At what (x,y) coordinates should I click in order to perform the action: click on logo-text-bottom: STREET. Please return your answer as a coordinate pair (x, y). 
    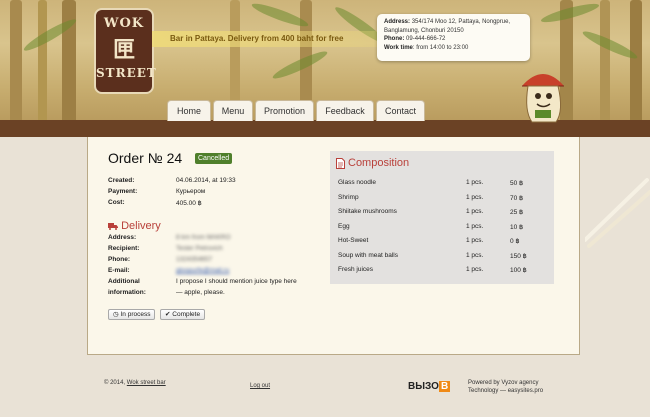
    Looking at the image, I should click on (126, 73).